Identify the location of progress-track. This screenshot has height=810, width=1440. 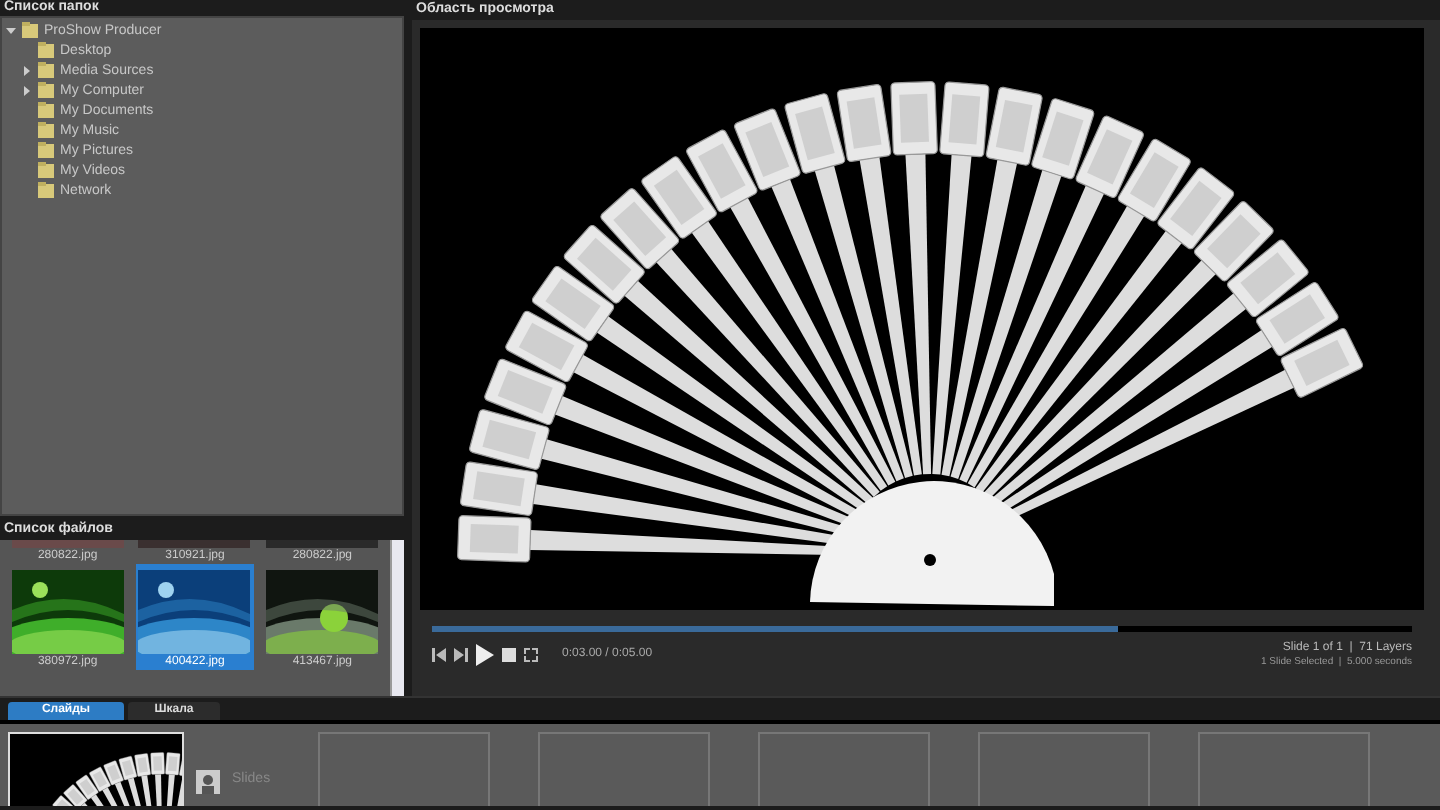
(922, 629).